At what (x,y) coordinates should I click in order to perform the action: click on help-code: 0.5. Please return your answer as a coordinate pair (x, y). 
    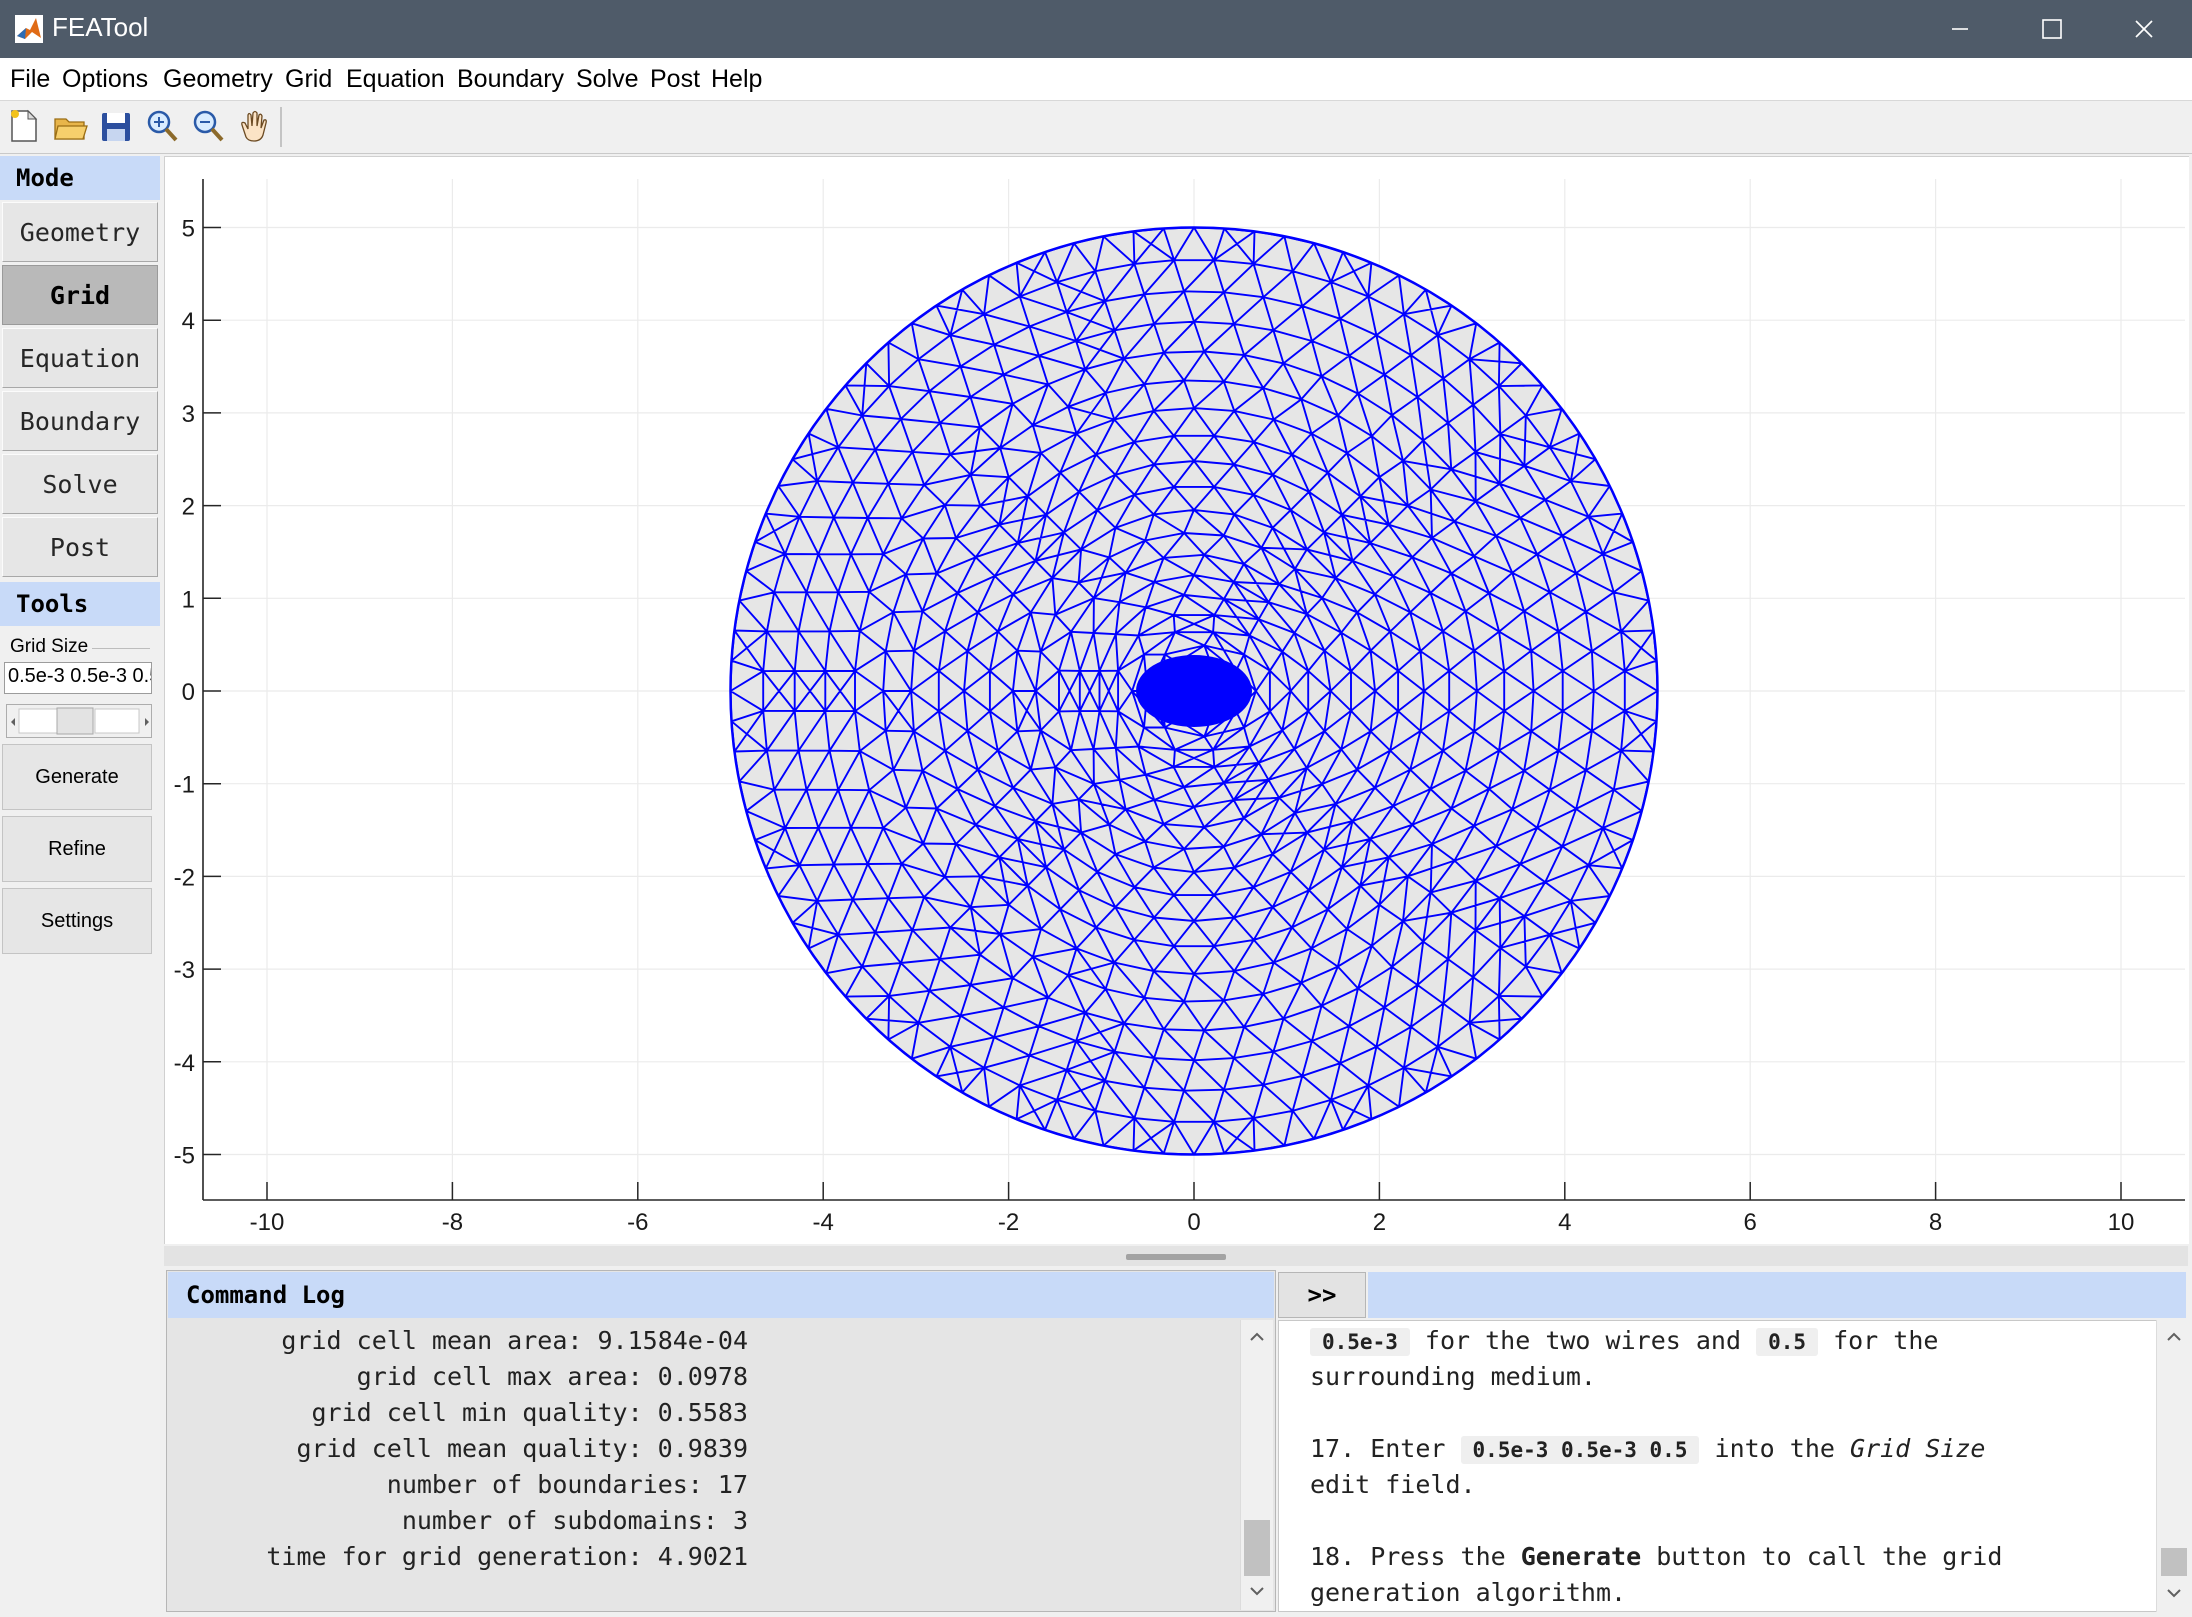
    Looking at the image, I should click on (1787, 1342).